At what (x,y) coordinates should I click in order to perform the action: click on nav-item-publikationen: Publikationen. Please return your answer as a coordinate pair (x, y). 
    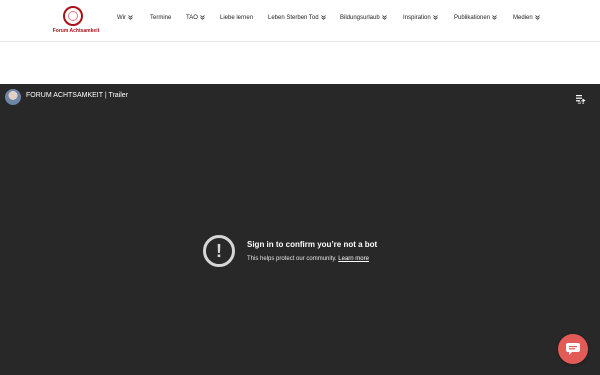
    Looking at the image, I should click on (475, 18).